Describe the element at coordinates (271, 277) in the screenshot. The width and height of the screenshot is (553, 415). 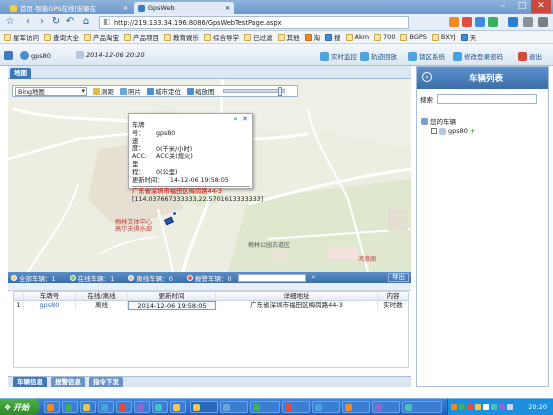
I see `status-search-input` at that location.